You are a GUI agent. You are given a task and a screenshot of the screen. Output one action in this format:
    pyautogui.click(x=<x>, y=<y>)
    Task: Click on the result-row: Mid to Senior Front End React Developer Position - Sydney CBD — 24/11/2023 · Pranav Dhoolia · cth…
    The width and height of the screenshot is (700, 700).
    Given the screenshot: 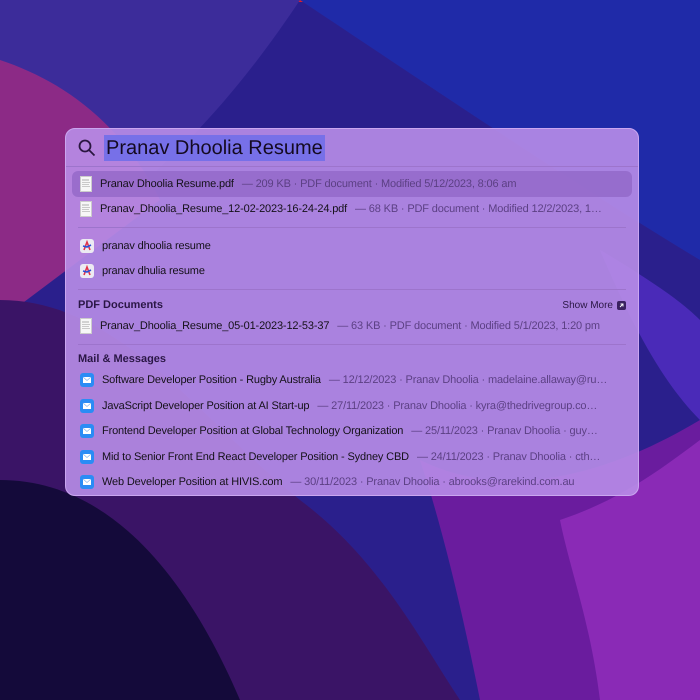 What is the action you would take?
    pyautogui.click(x=352, y=457)
    